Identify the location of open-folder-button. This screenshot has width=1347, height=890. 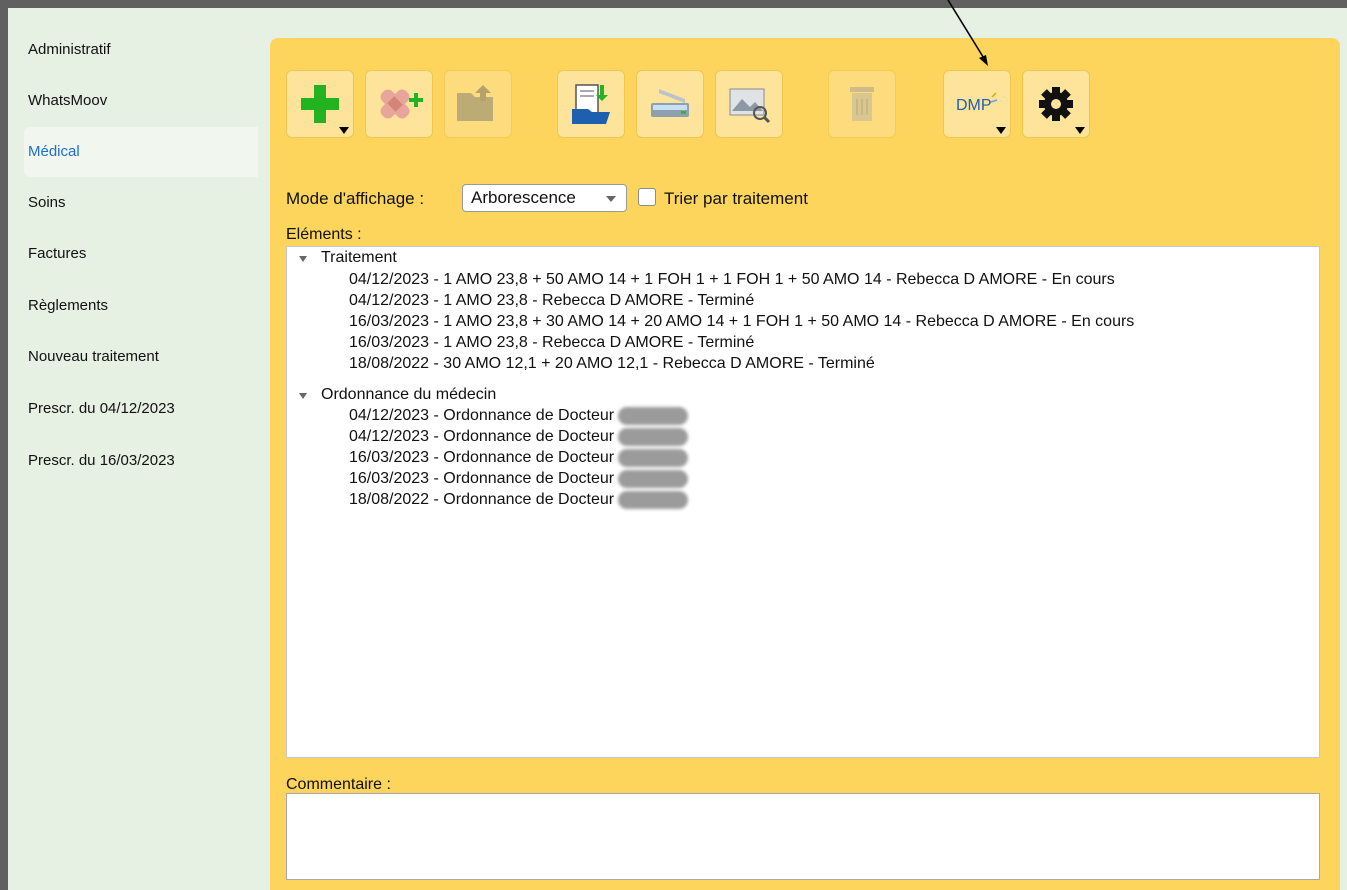
(478, 104).